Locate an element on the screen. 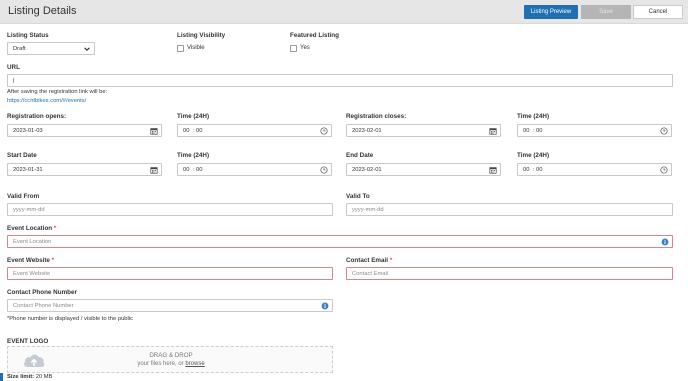 The width and height of the screenshot is (688, 381). registration-closes-time-label: Time (24H) is located at coordinates (533, 116).